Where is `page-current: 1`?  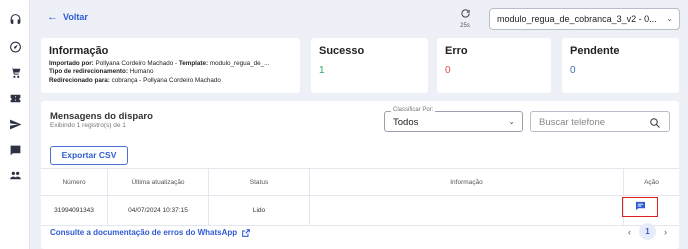
page-current: 1 is located at coordinates (647, 231).